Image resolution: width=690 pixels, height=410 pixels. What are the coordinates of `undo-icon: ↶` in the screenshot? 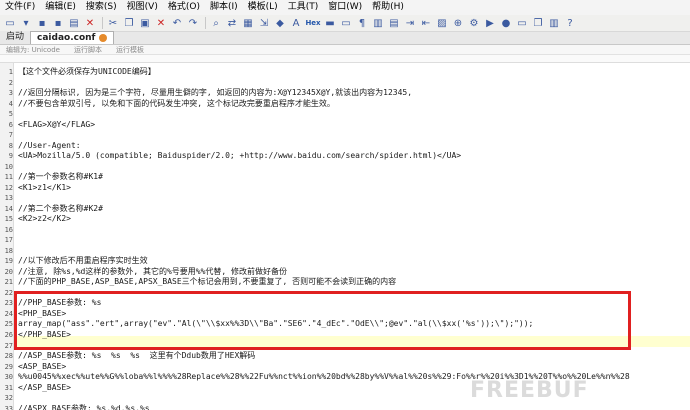 It's located at (177, 23).